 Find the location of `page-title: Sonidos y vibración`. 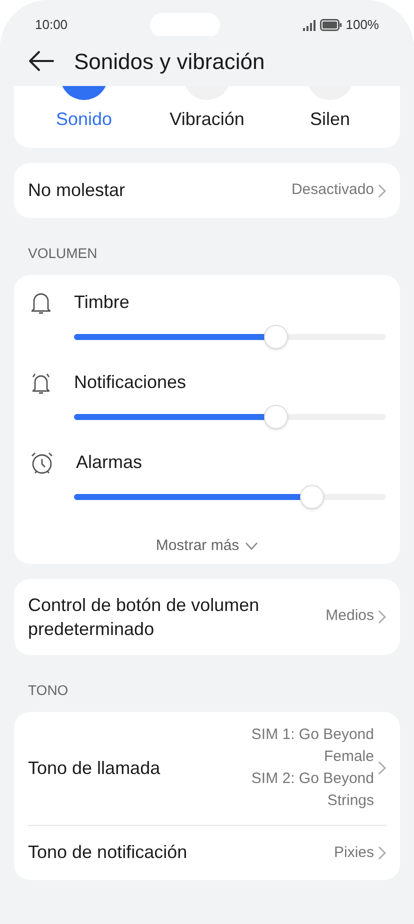

page-title: Sonidos y vibración is located at coordinates (169, 62).